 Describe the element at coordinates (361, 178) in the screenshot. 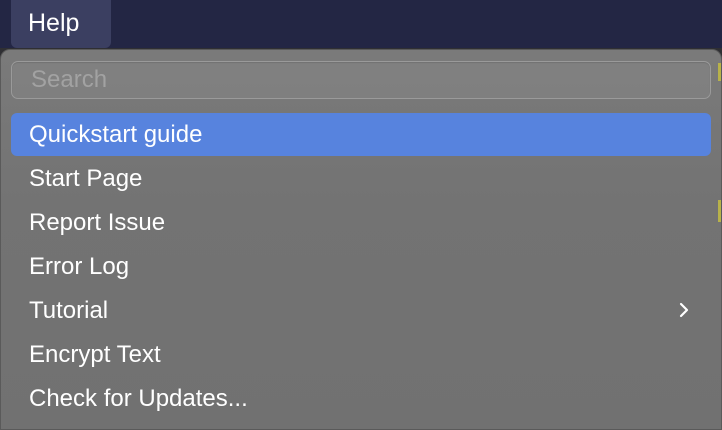

I see `menu-item-start-page: Start Page` at that location.